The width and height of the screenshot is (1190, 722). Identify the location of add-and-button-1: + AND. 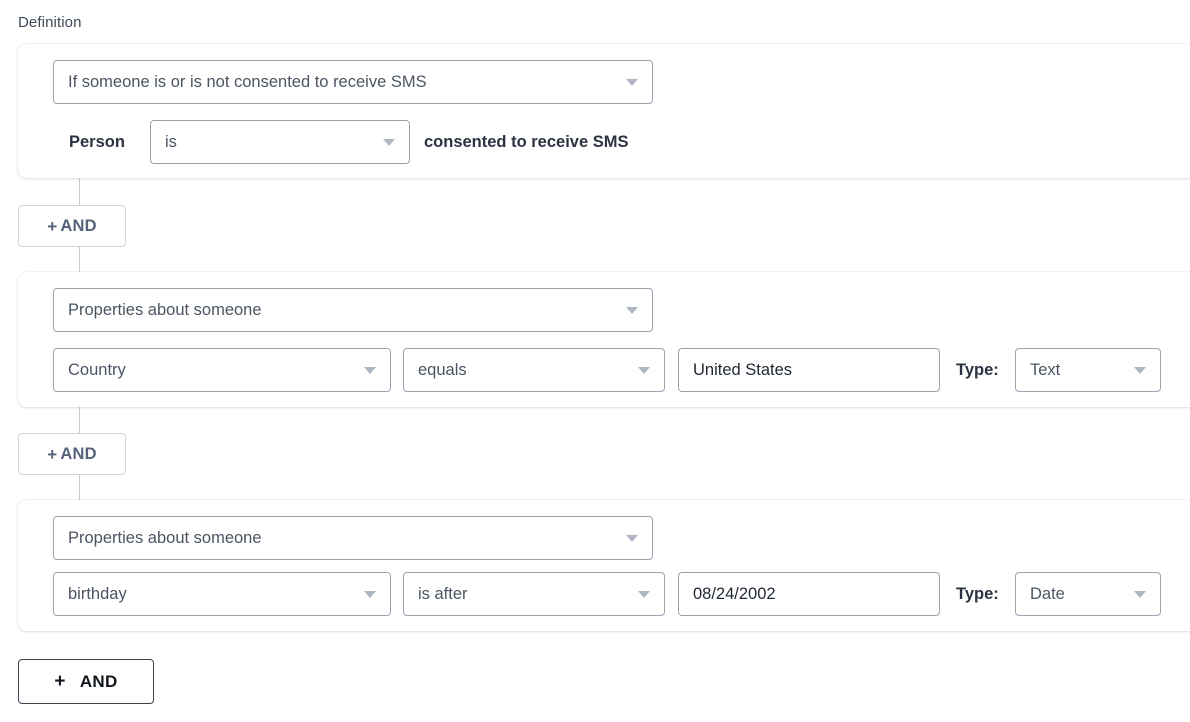
(72, 226).